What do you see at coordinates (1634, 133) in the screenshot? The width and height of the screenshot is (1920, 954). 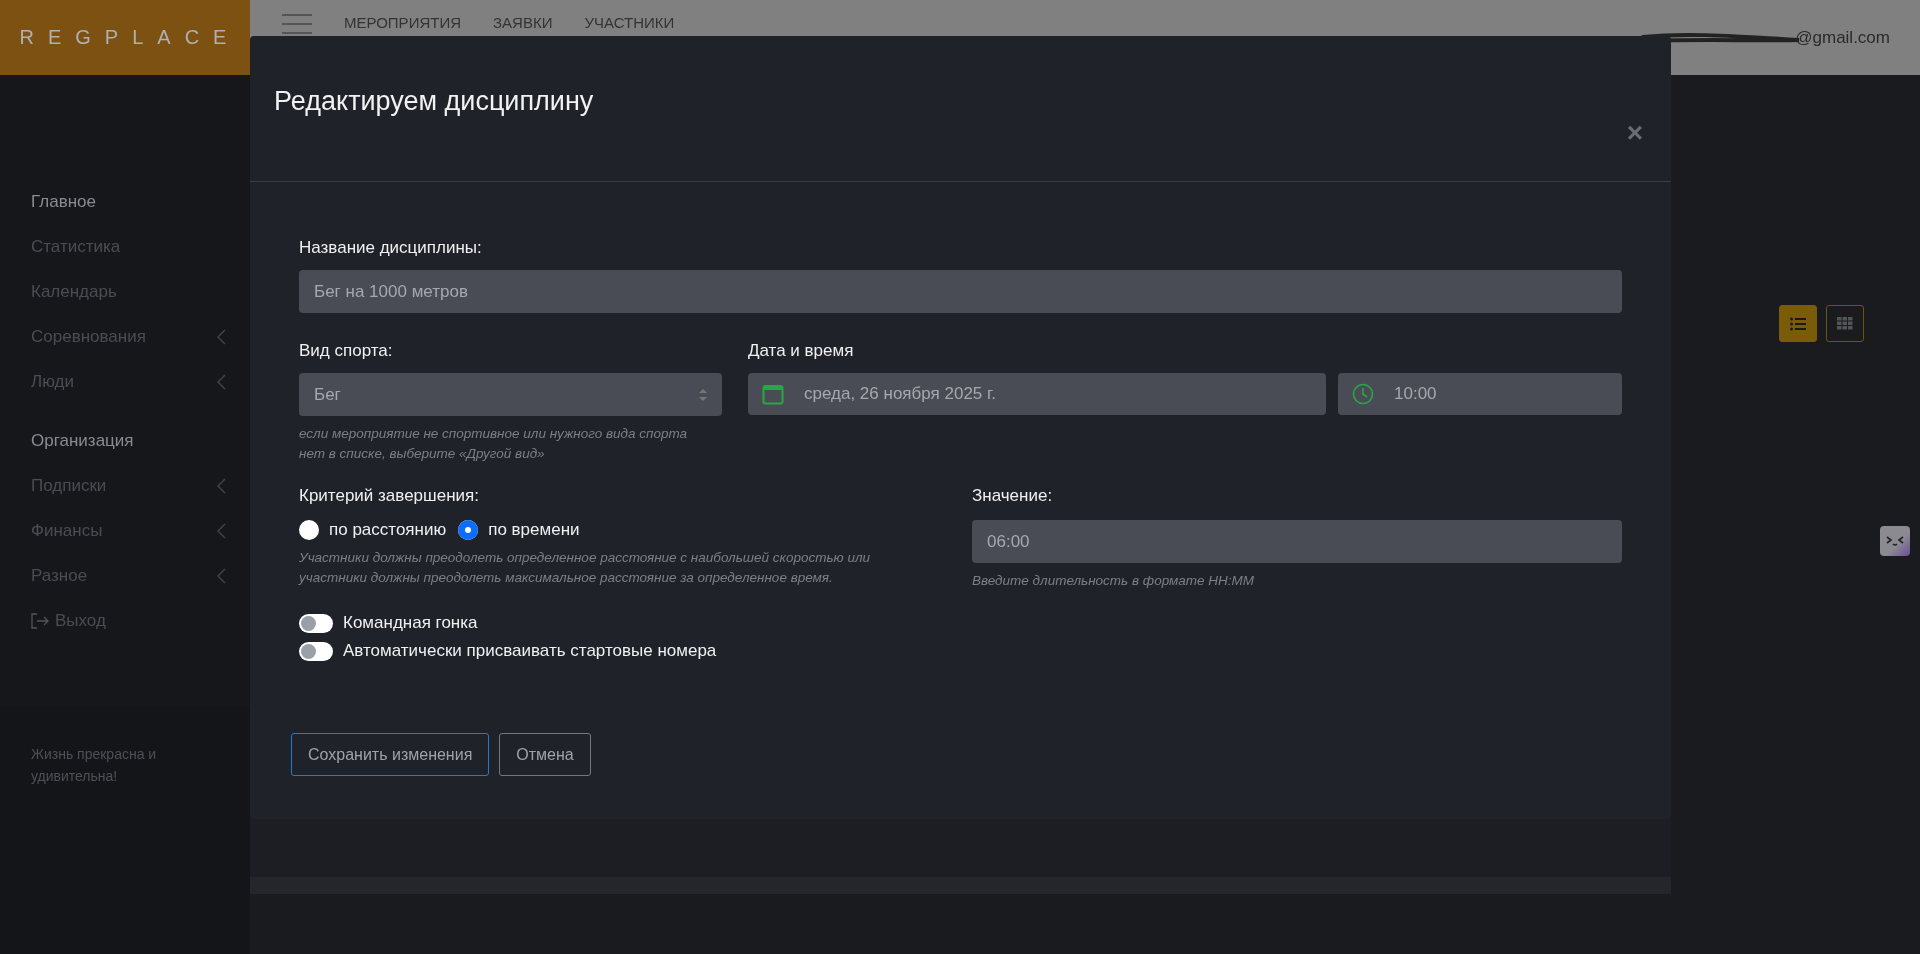 I see `close-button: ×` at bounding box center [1634, 133].